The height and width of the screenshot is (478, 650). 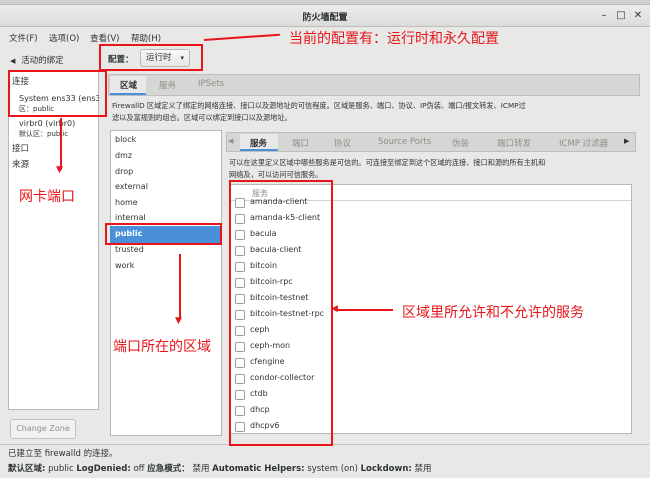 I want to click on lockdown-label: Lockdown:, so click(x=386, y=469).